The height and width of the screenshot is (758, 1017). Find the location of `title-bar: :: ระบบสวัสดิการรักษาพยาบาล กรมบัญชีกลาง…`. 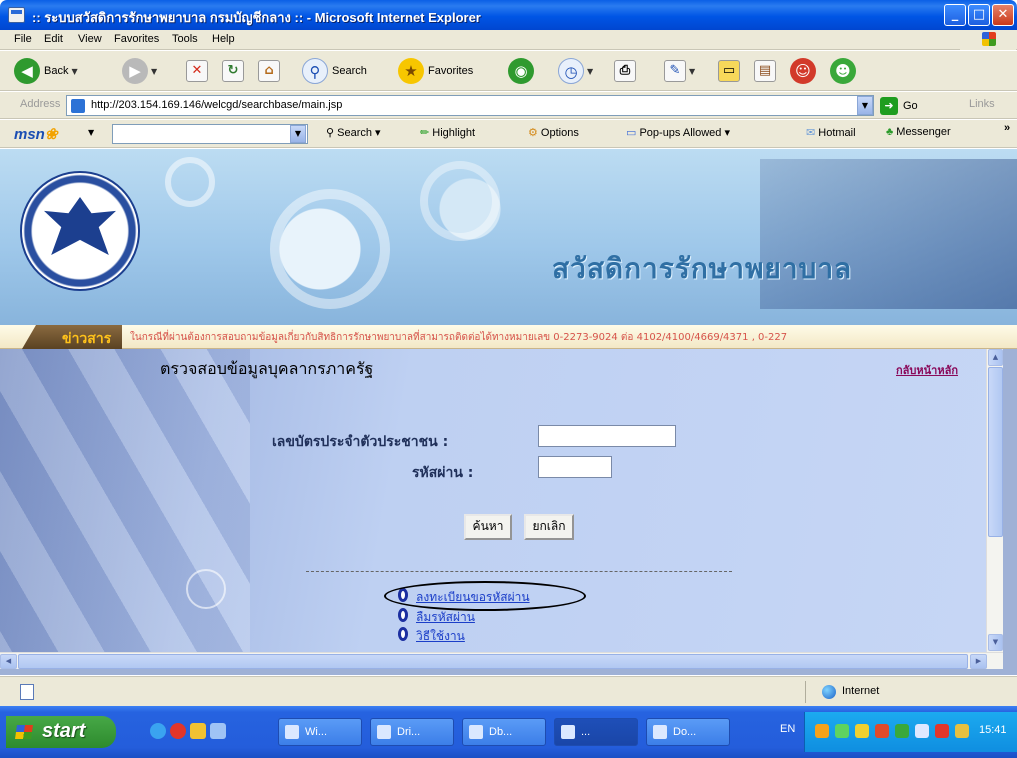

title-bar: :: ระบบสวัสดิการรักษาพยาบาล กรมบัญชีกลาง… is located at coordinates (508, 15).